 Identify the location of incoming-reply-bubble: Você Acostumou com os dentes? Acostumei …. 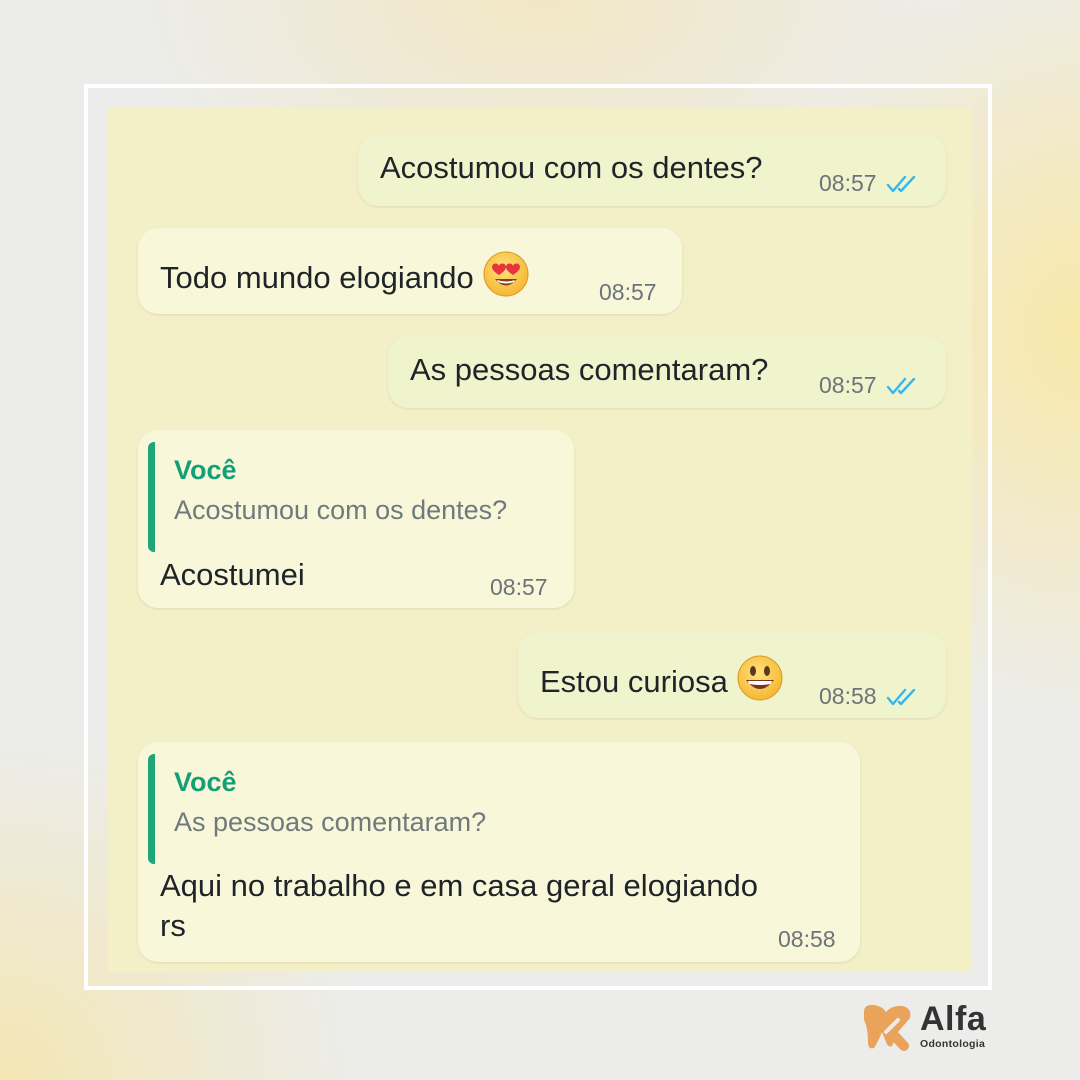
(356, 519).